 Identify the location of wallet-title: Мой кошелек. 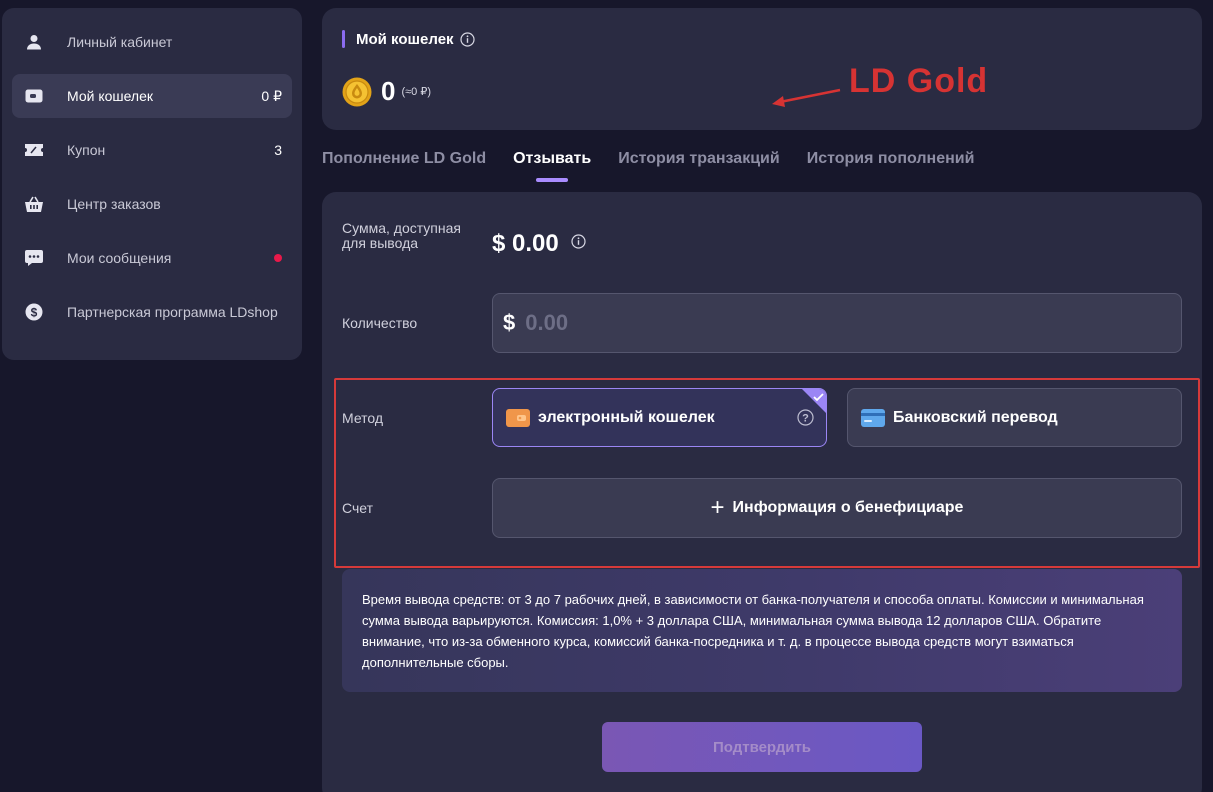
(405, 39).